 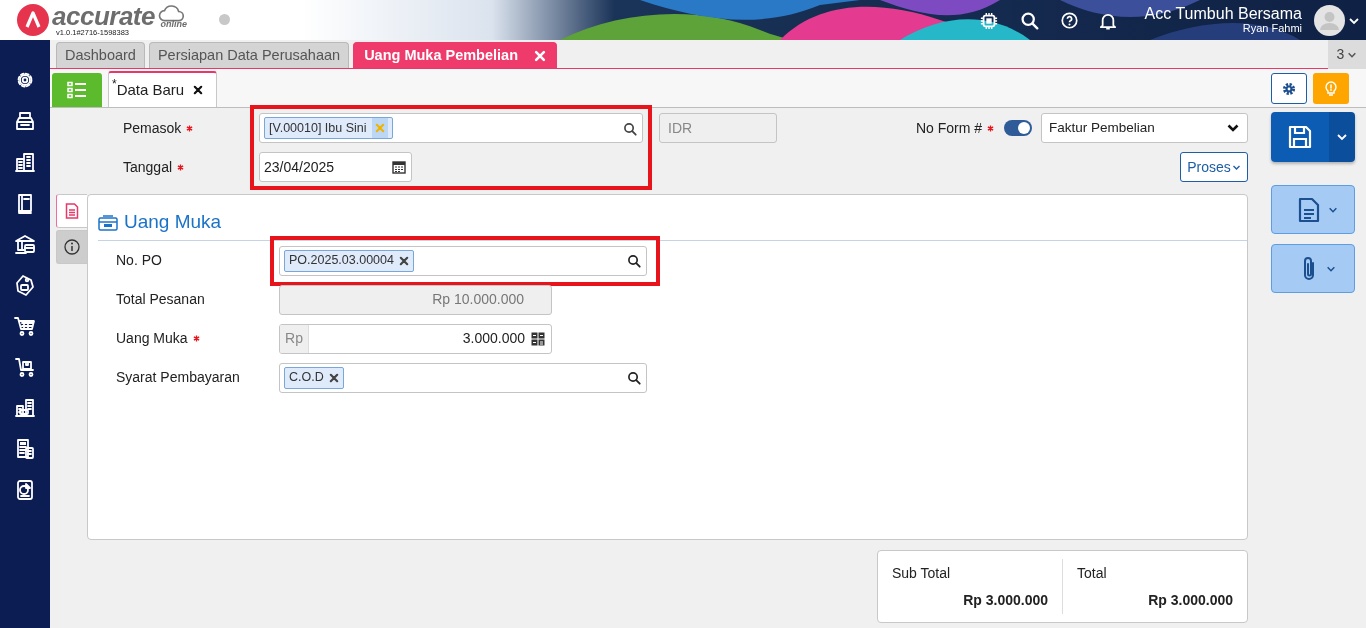 I want to click on calendar-icon, so click(x=399, y=167).